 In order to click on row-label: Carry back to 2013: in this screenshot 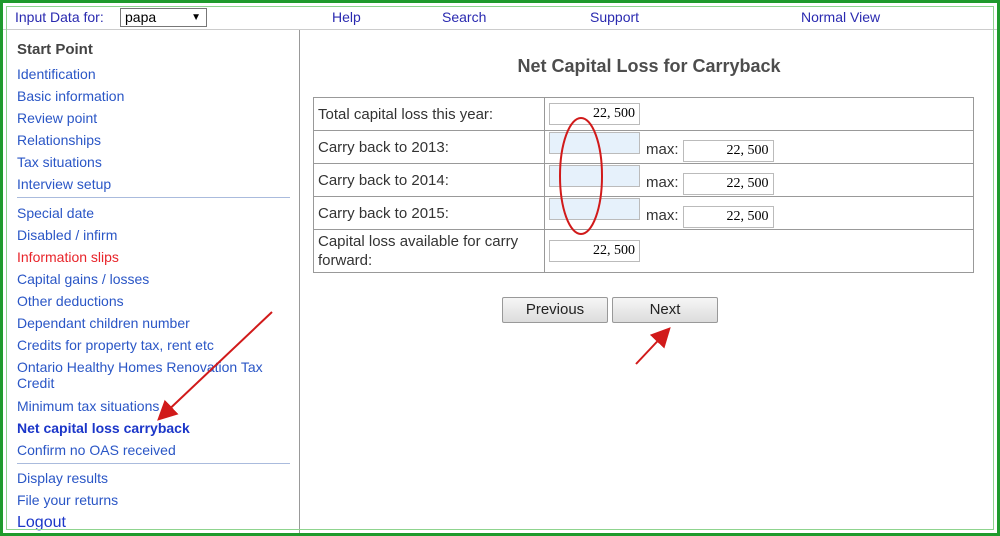, I will do `click(429, 147)`.